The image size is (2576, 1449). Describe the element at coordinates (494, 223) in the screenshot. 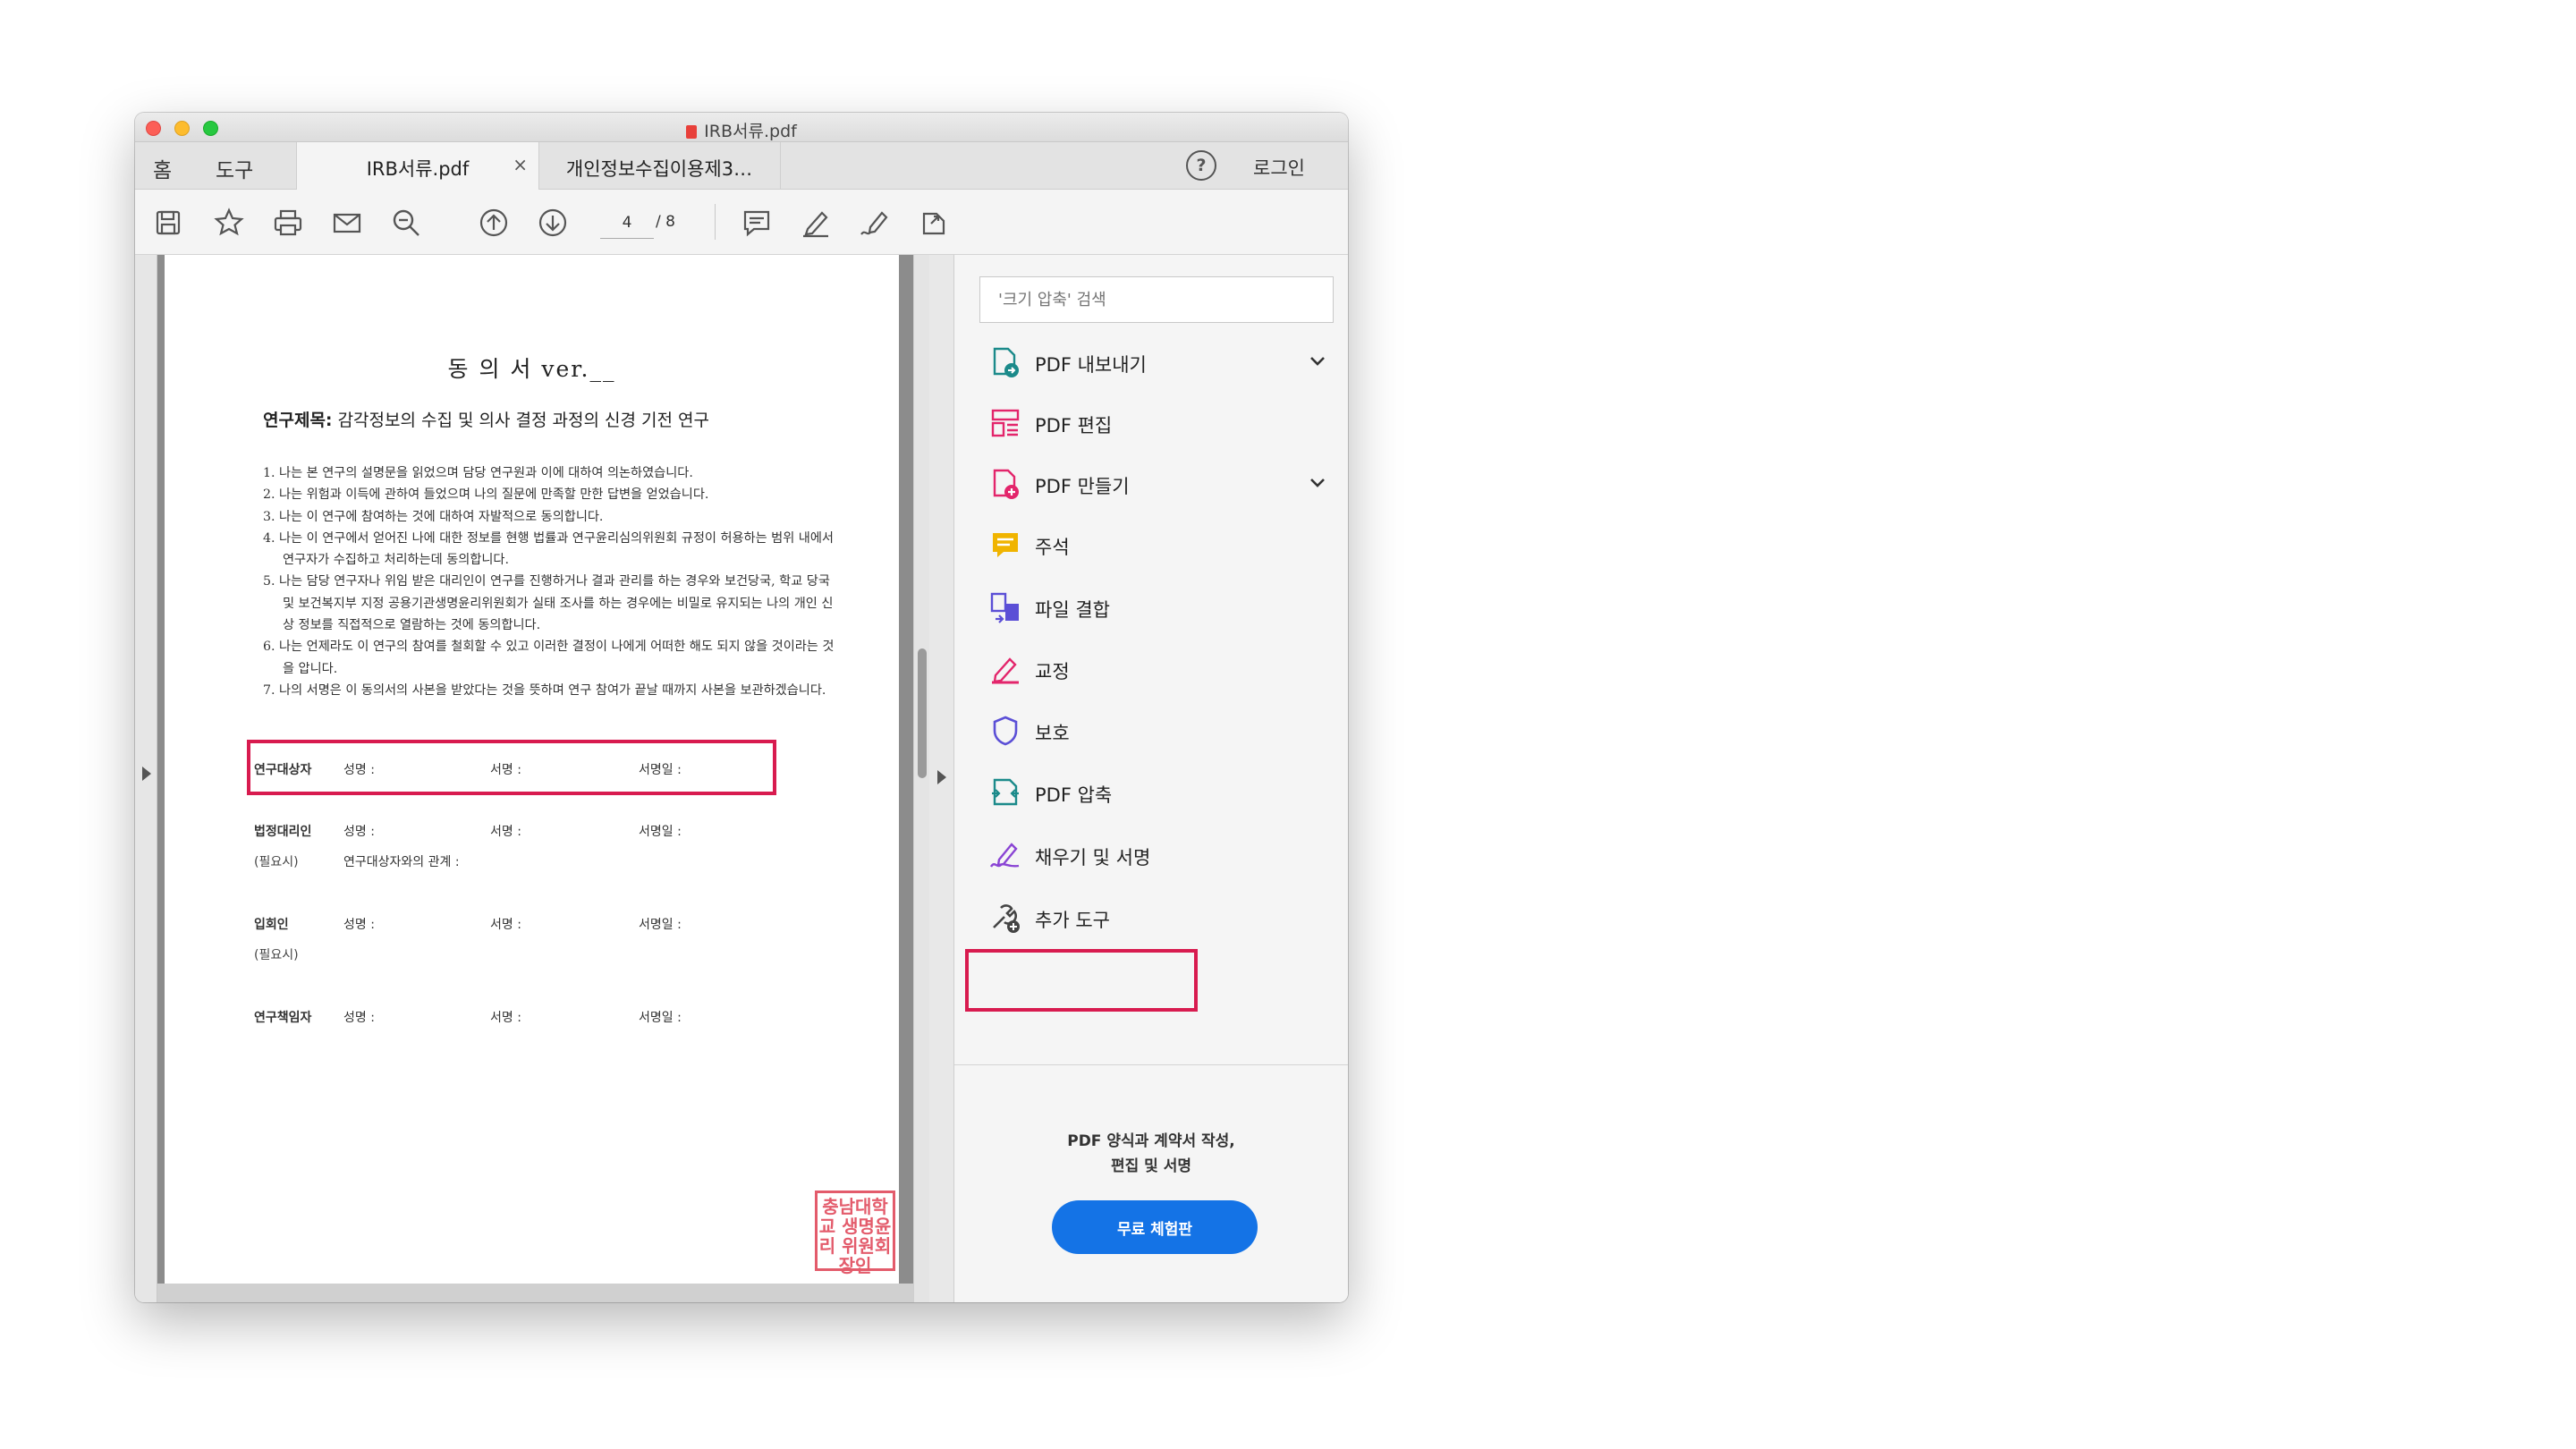

I see `previous-page-icon` at that location.